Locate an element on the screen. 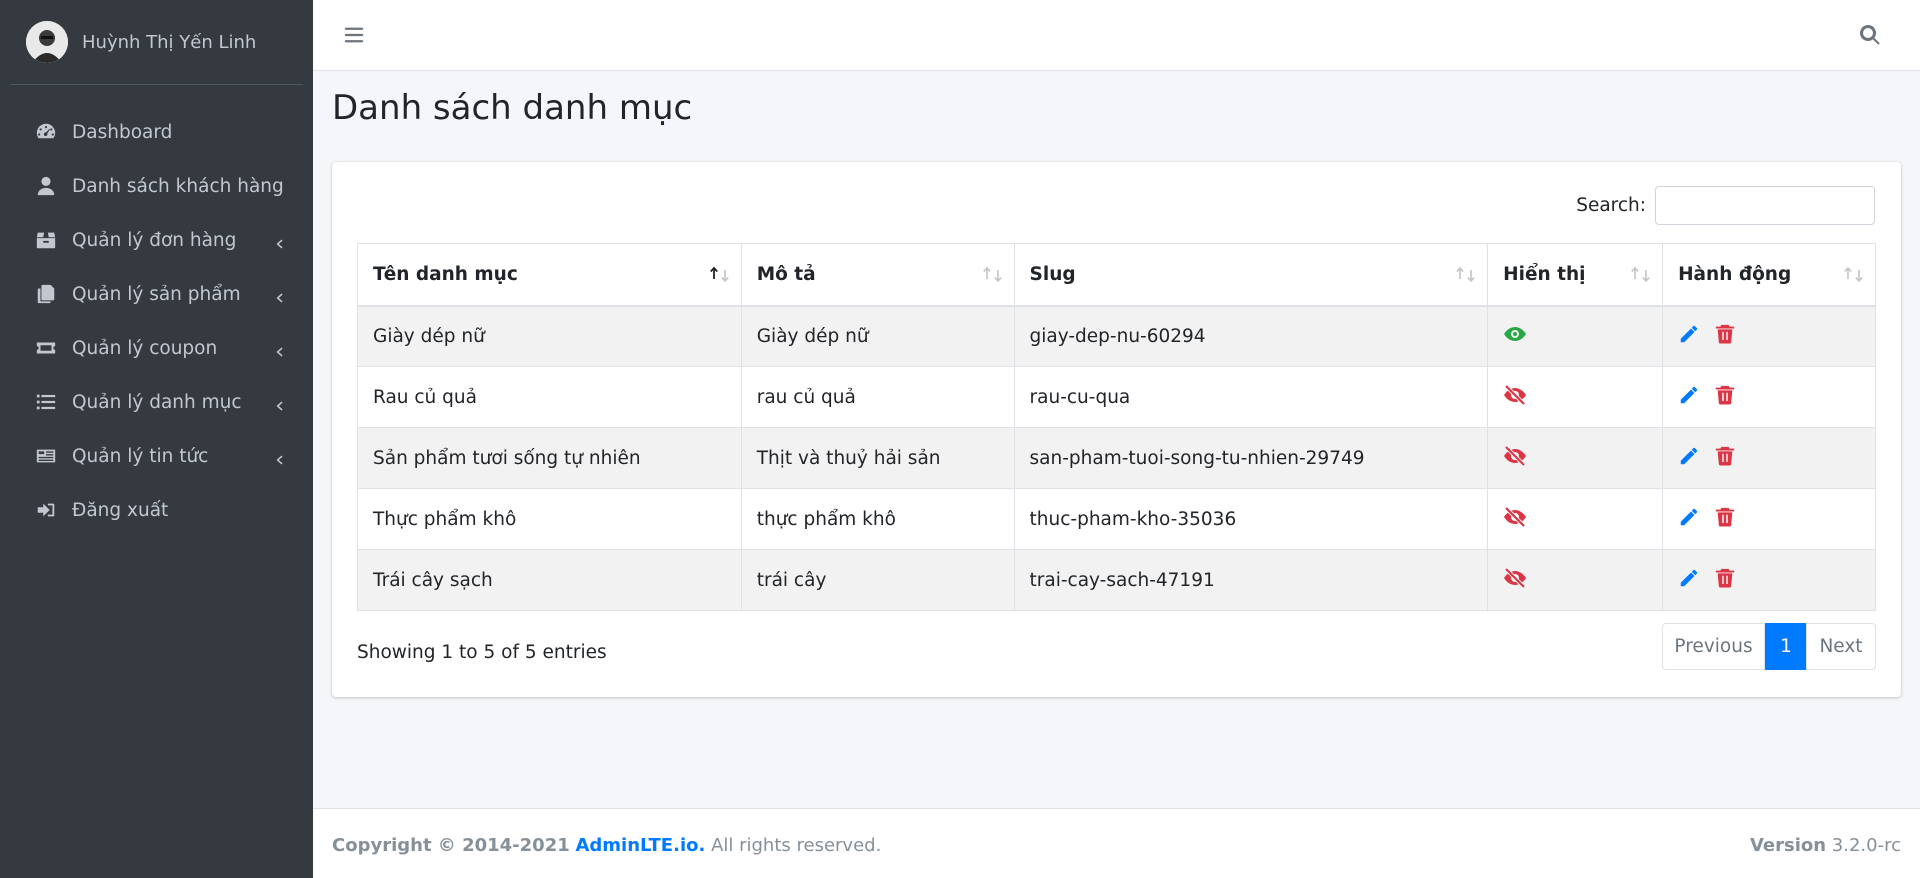  sidebar-item-4: Quản lý coupon is located at coordinates (156, 348).